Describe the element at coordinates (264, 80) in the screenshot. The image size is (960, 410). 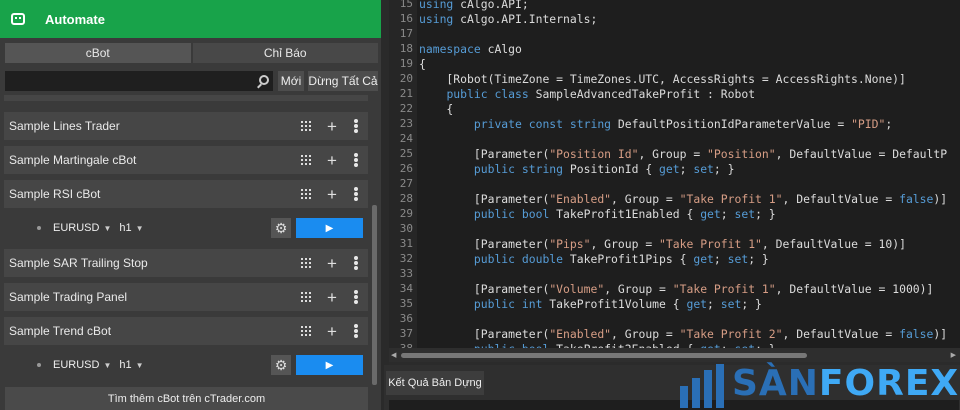
I see `search-icon` at that location.